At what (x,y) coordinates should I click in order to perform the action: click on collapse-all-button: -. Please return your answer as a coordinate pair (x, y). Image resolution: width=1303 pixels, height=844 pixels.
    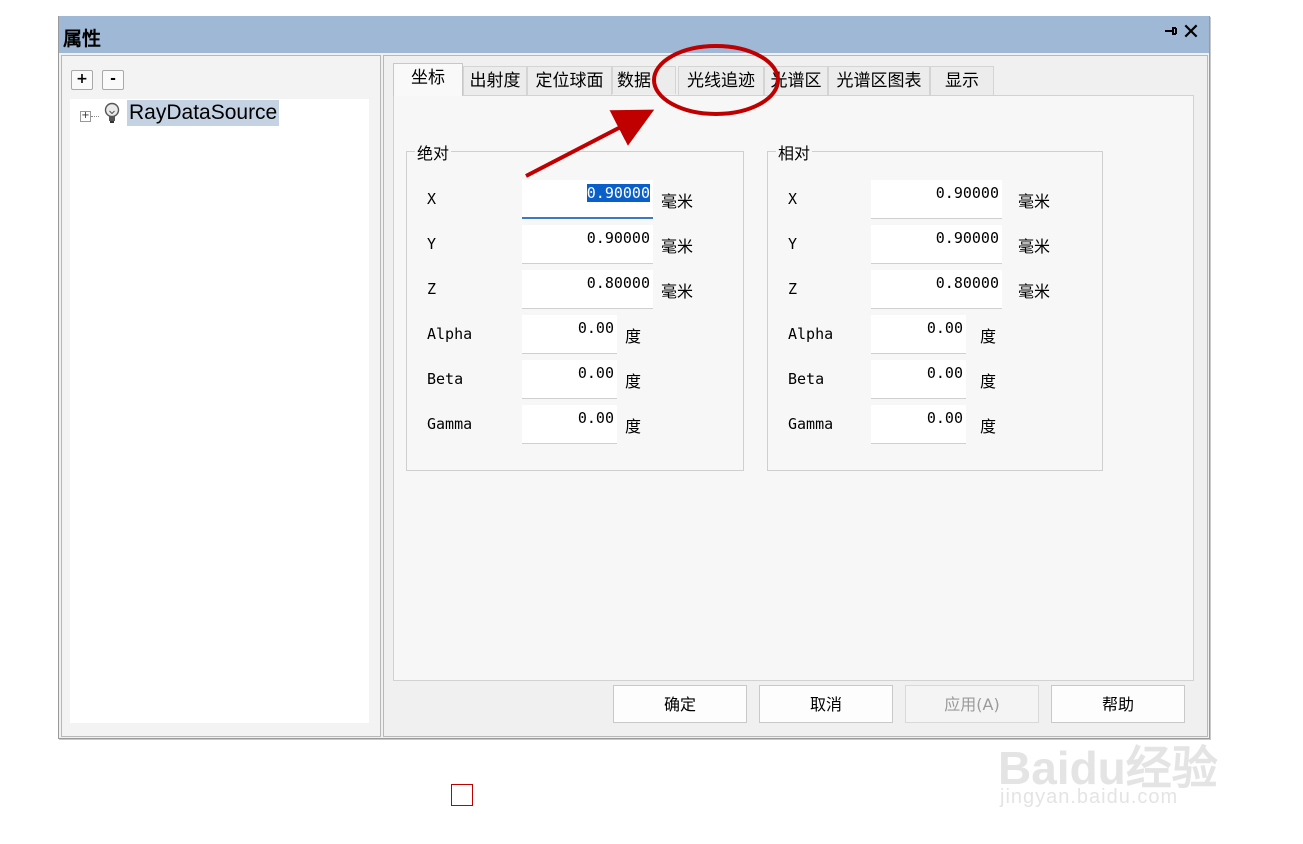
    Looking at the image, I should click on (113, 80).